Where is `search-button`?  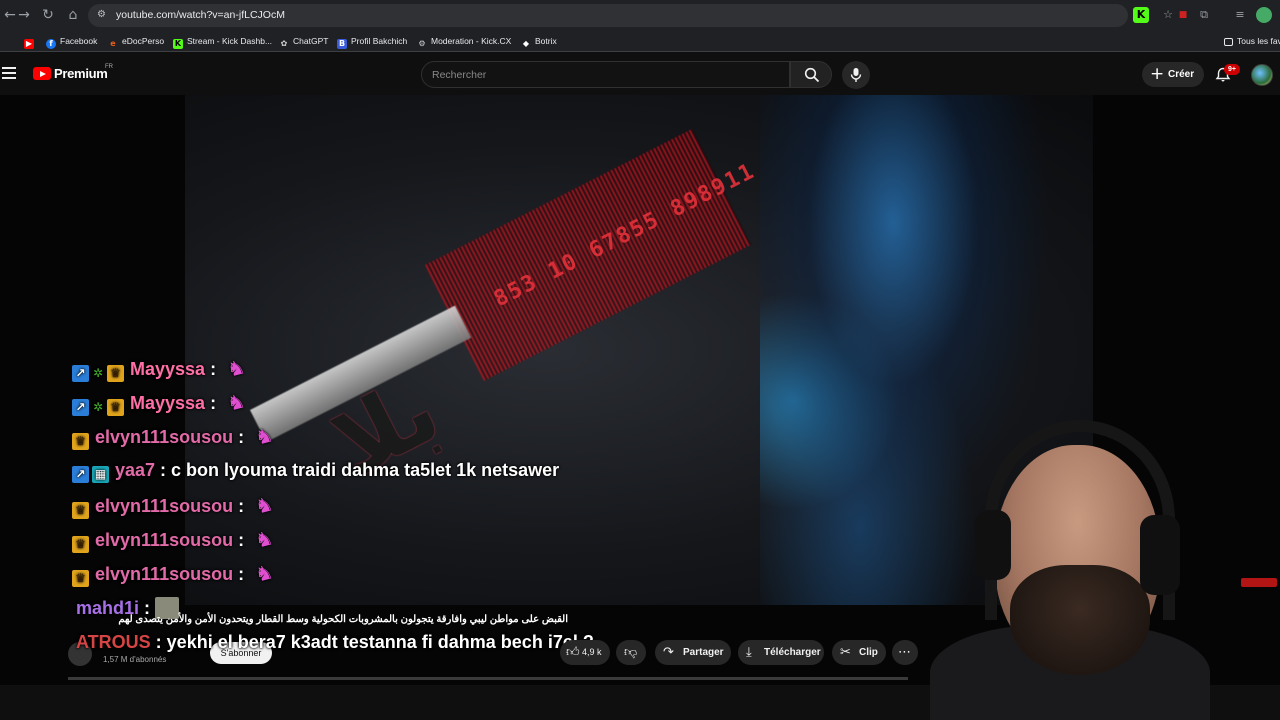
search-button is located at coordinates (811, 74).